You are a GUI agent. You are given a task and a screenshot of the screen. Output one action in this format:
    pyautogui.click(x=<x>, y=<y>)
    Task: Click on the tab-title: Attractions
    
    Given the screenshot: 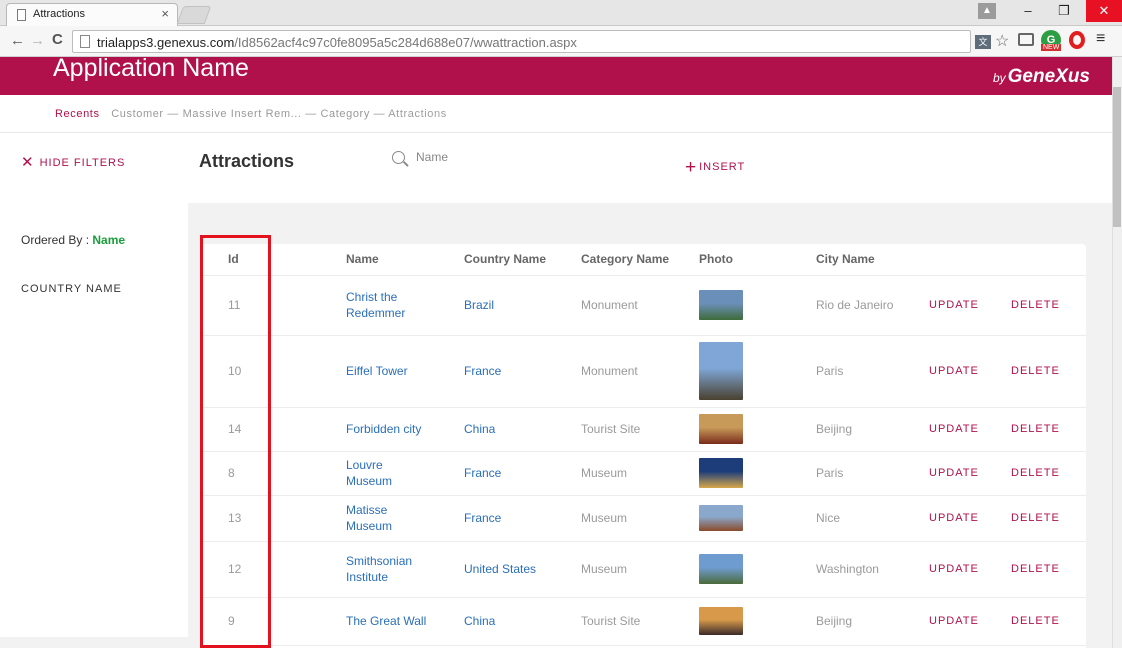 What is the action you would take?
    pyautogui.click(x=59, y=14)
    